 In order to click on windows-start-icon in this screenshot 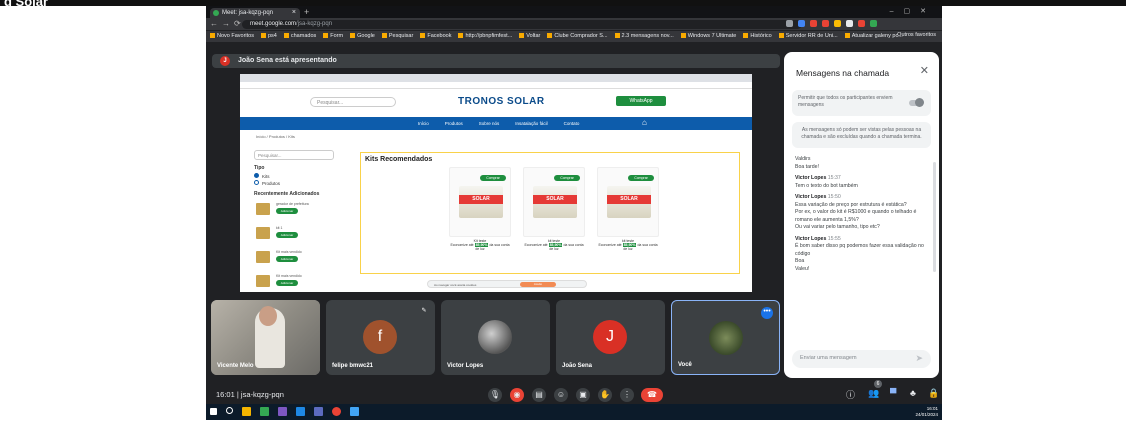, I will do `click(213, 411)`.